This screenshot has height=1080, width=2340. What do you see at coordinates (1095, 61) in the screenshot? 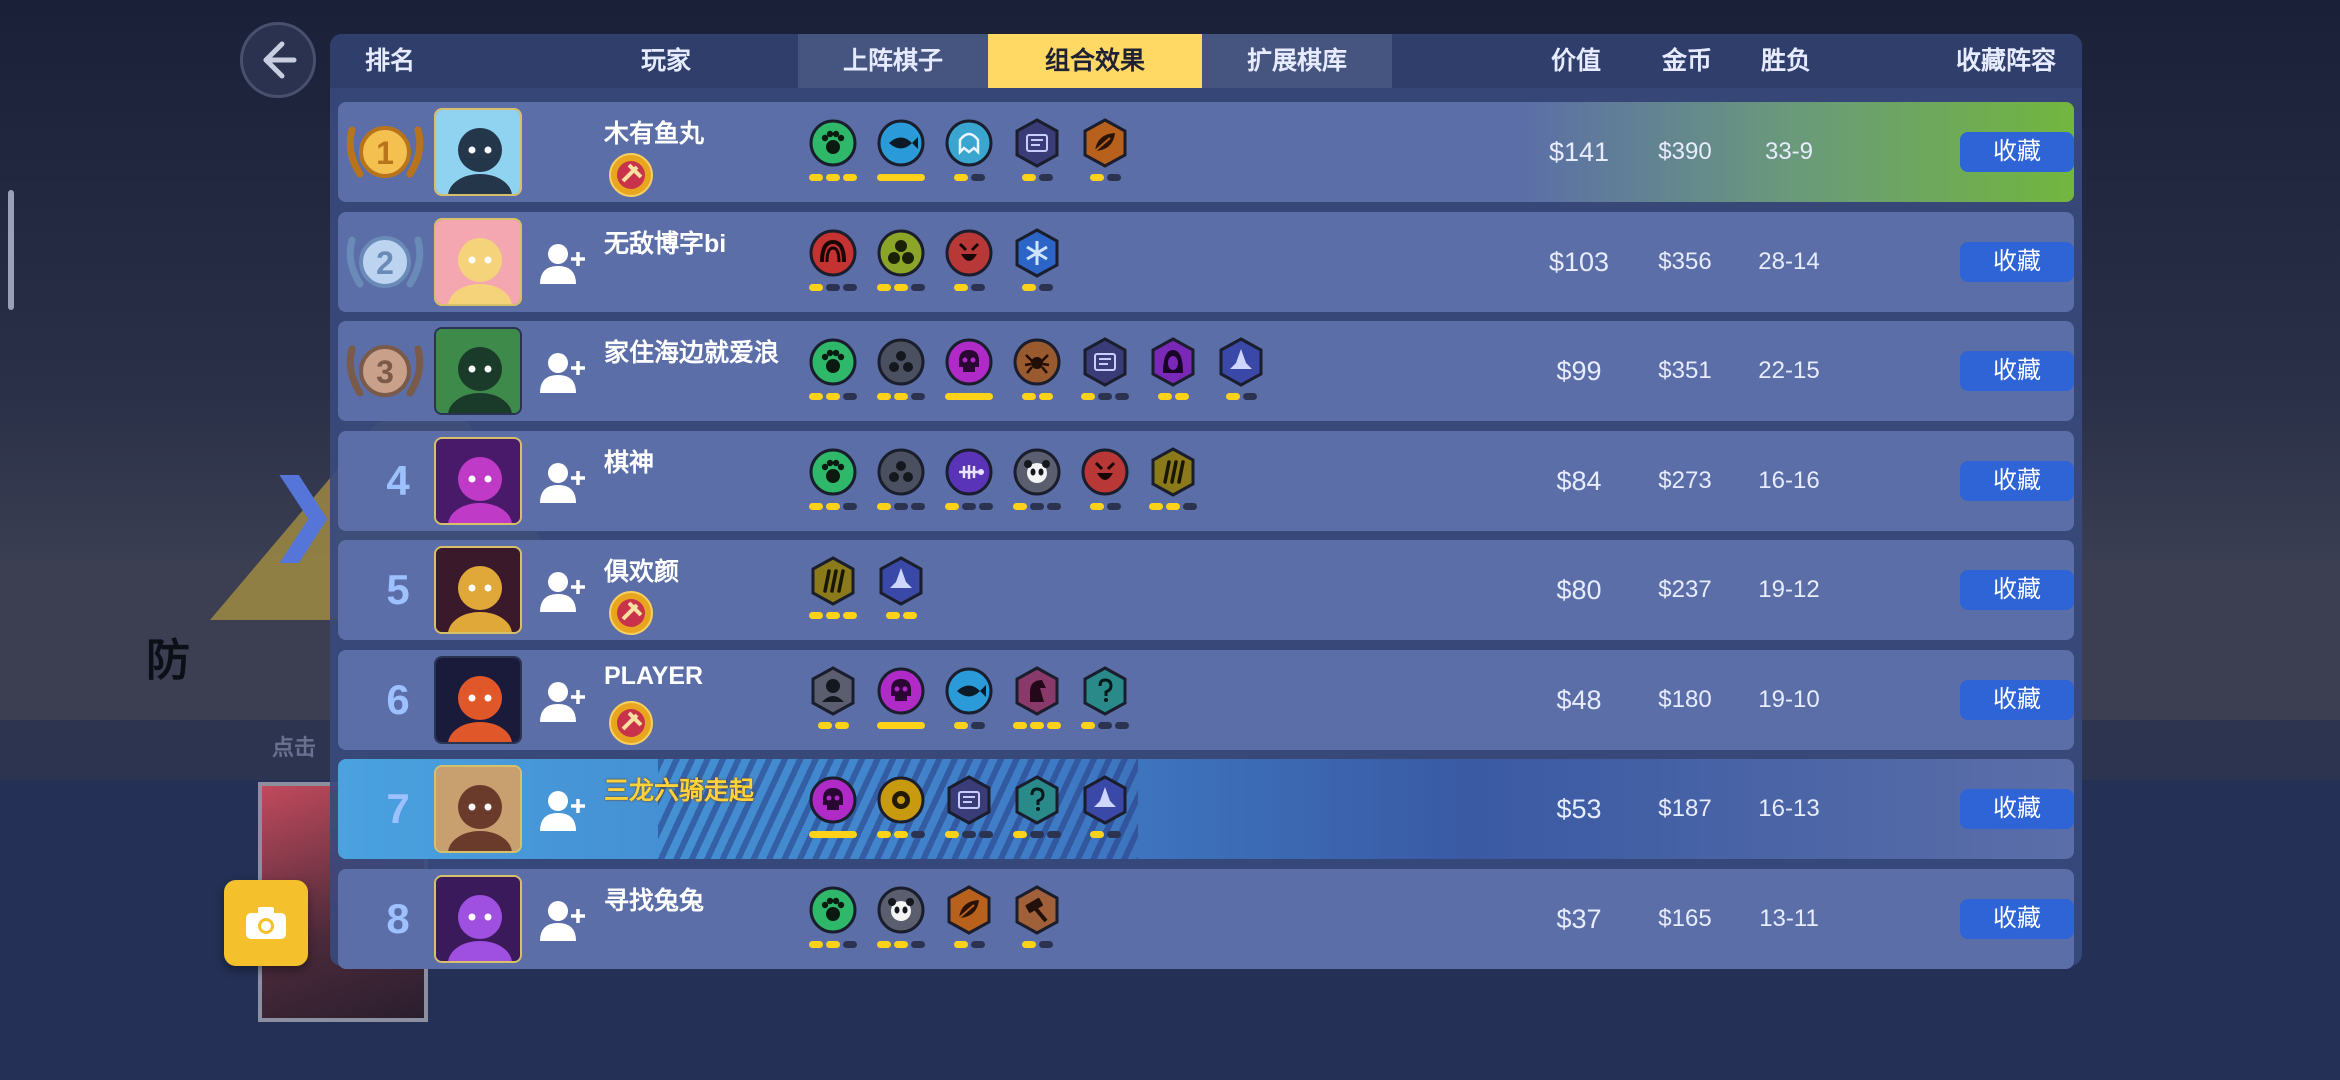
I see `tab-synergy-effects: 组合效果` at bounding box center [1095, 61].